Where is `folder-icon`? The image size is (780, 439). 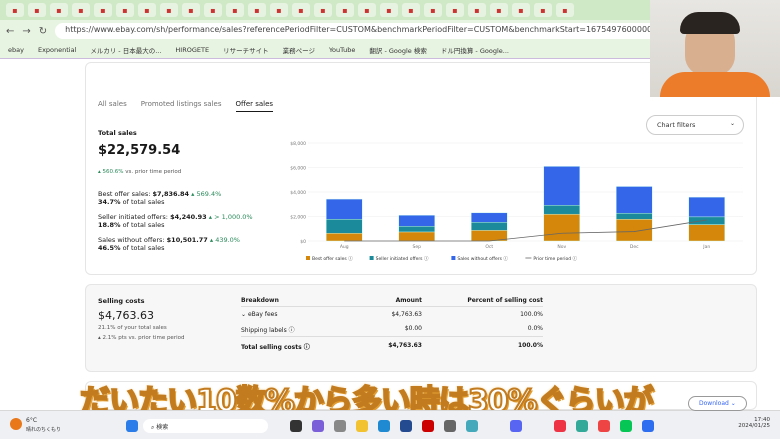
folder-icon is located at coordinates (362, 426).